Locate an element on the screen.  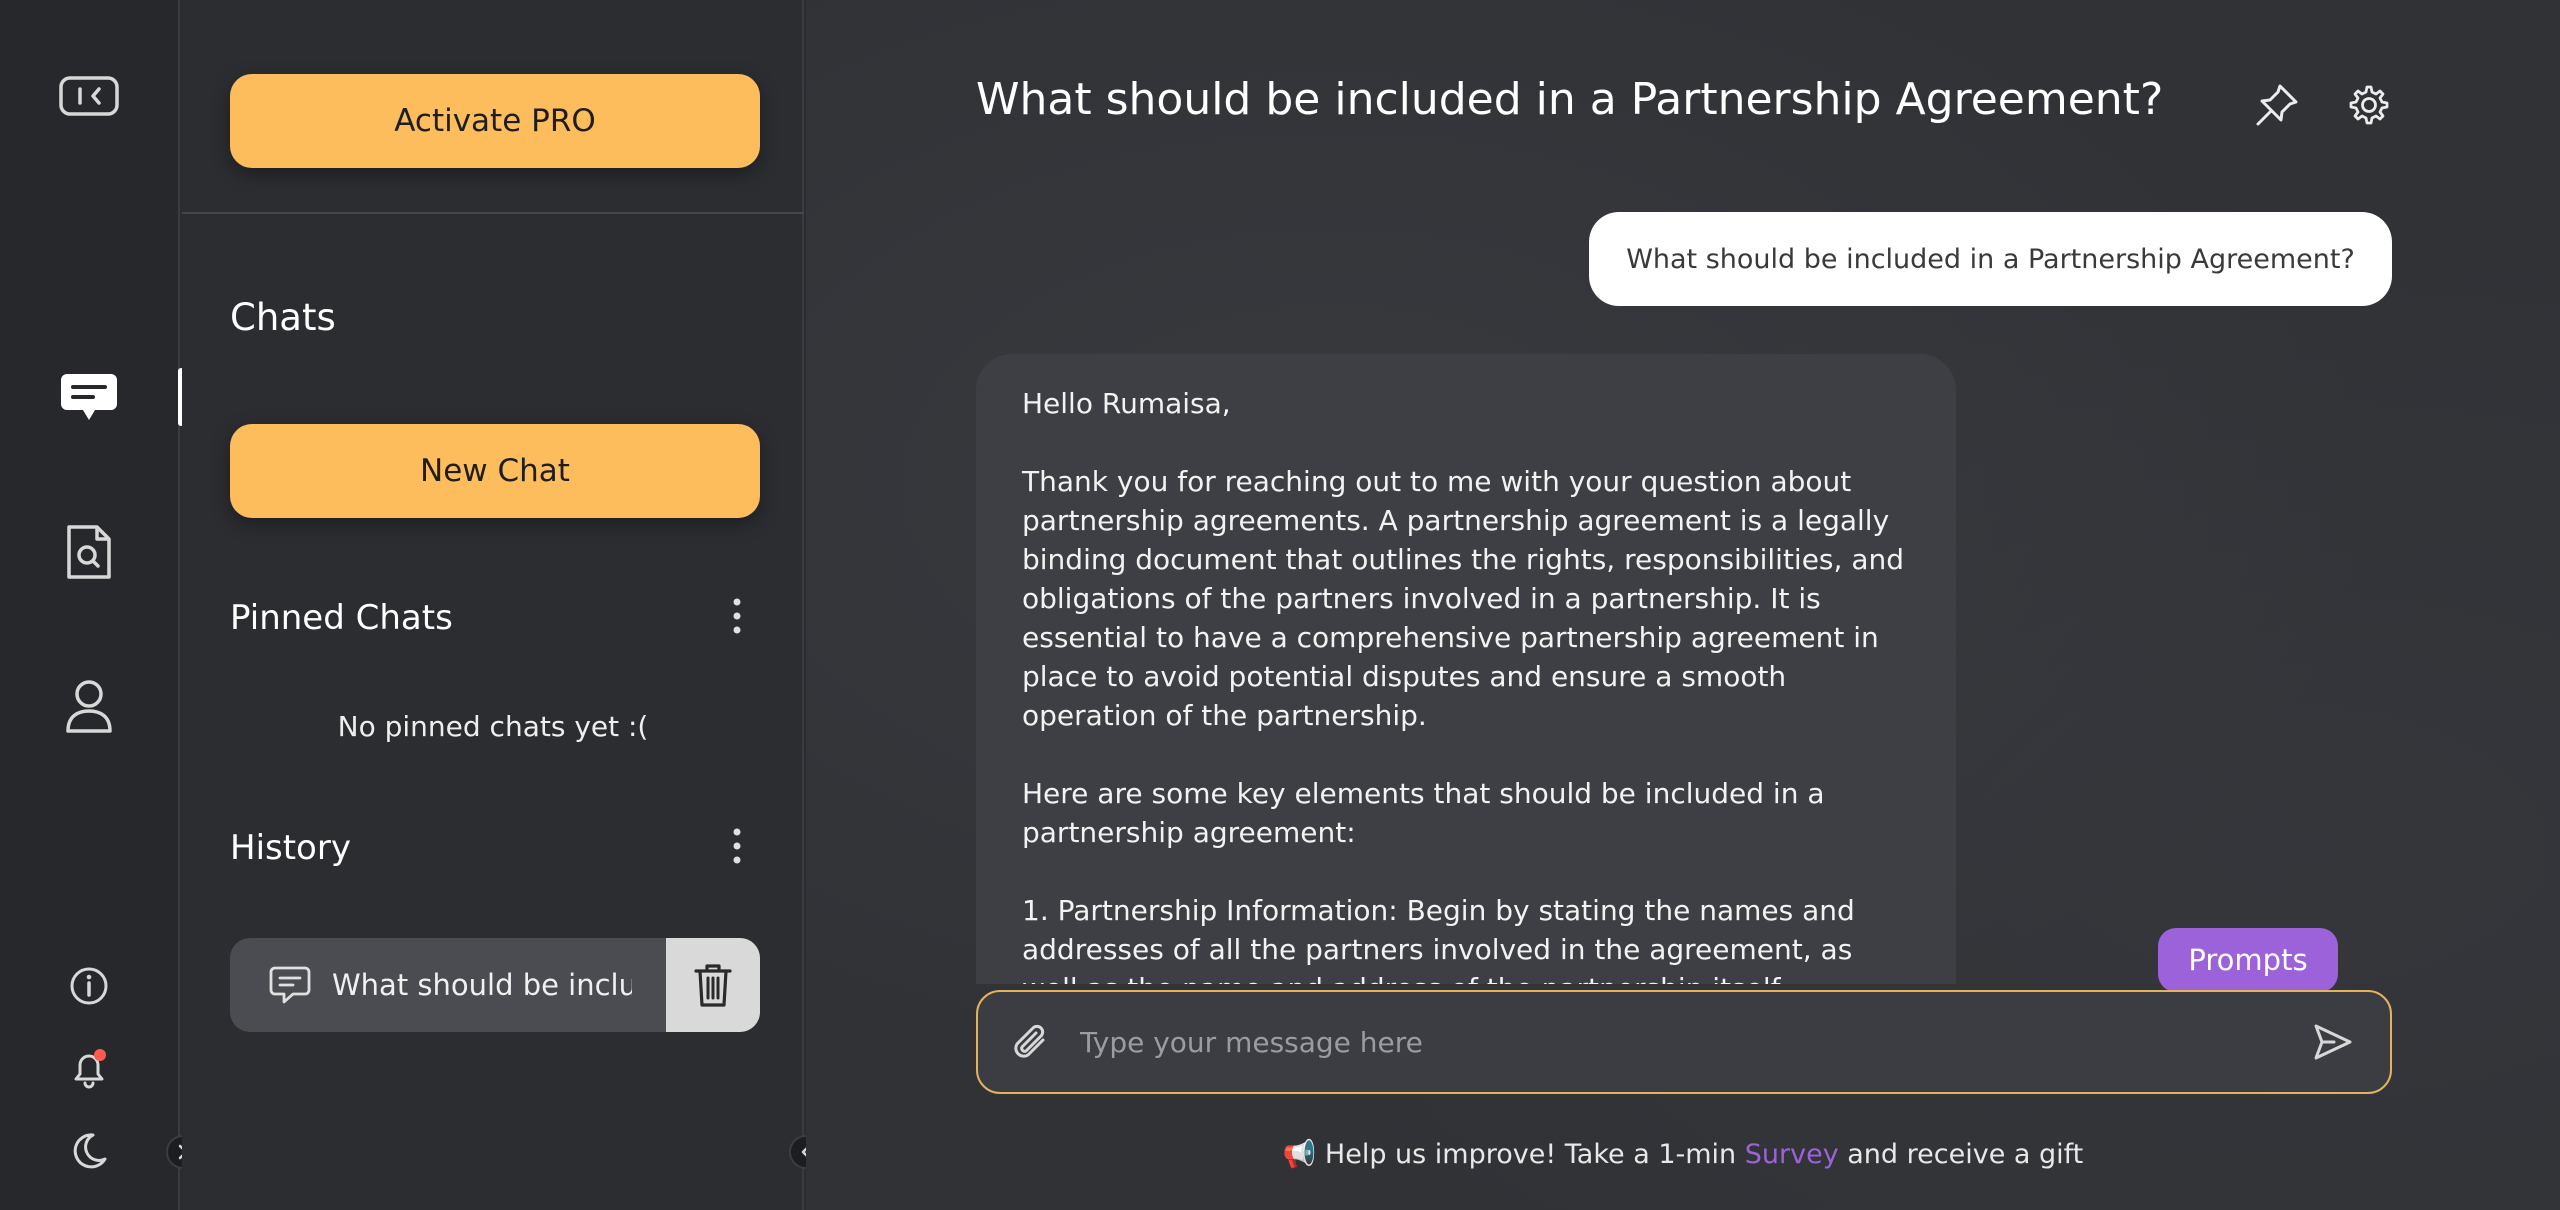
new-chat-button: New Chat is located at coordinates (495, 471).